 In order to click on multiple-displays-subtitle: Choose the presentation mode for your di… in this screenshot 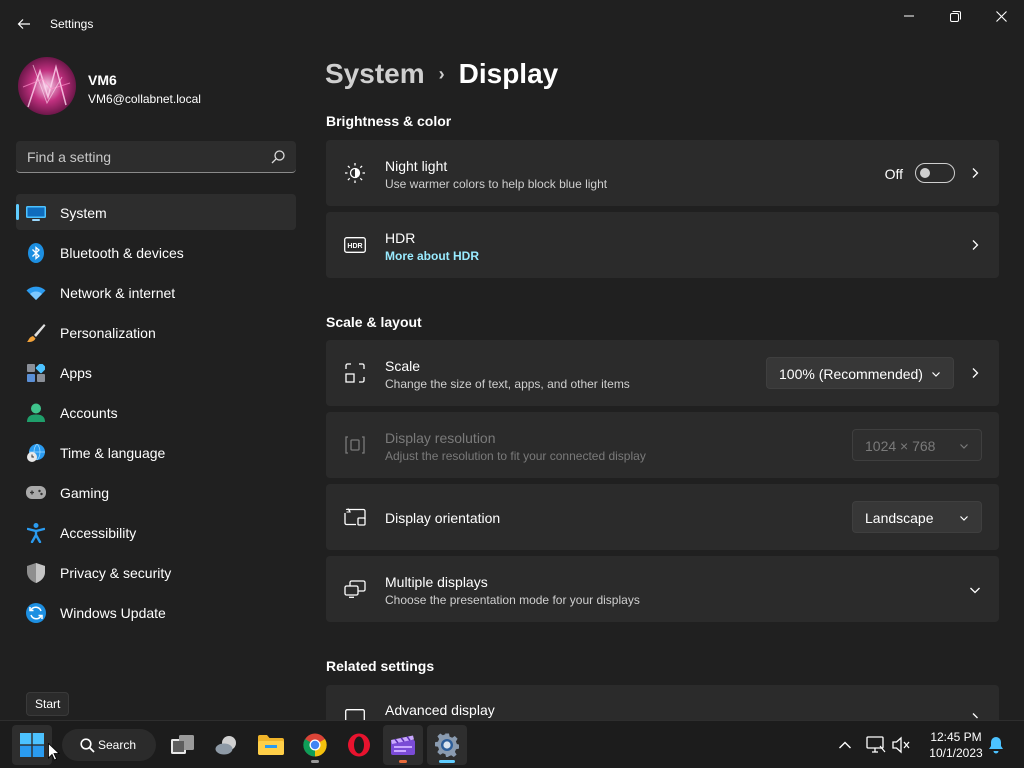, I will do `click(512, 600)`.